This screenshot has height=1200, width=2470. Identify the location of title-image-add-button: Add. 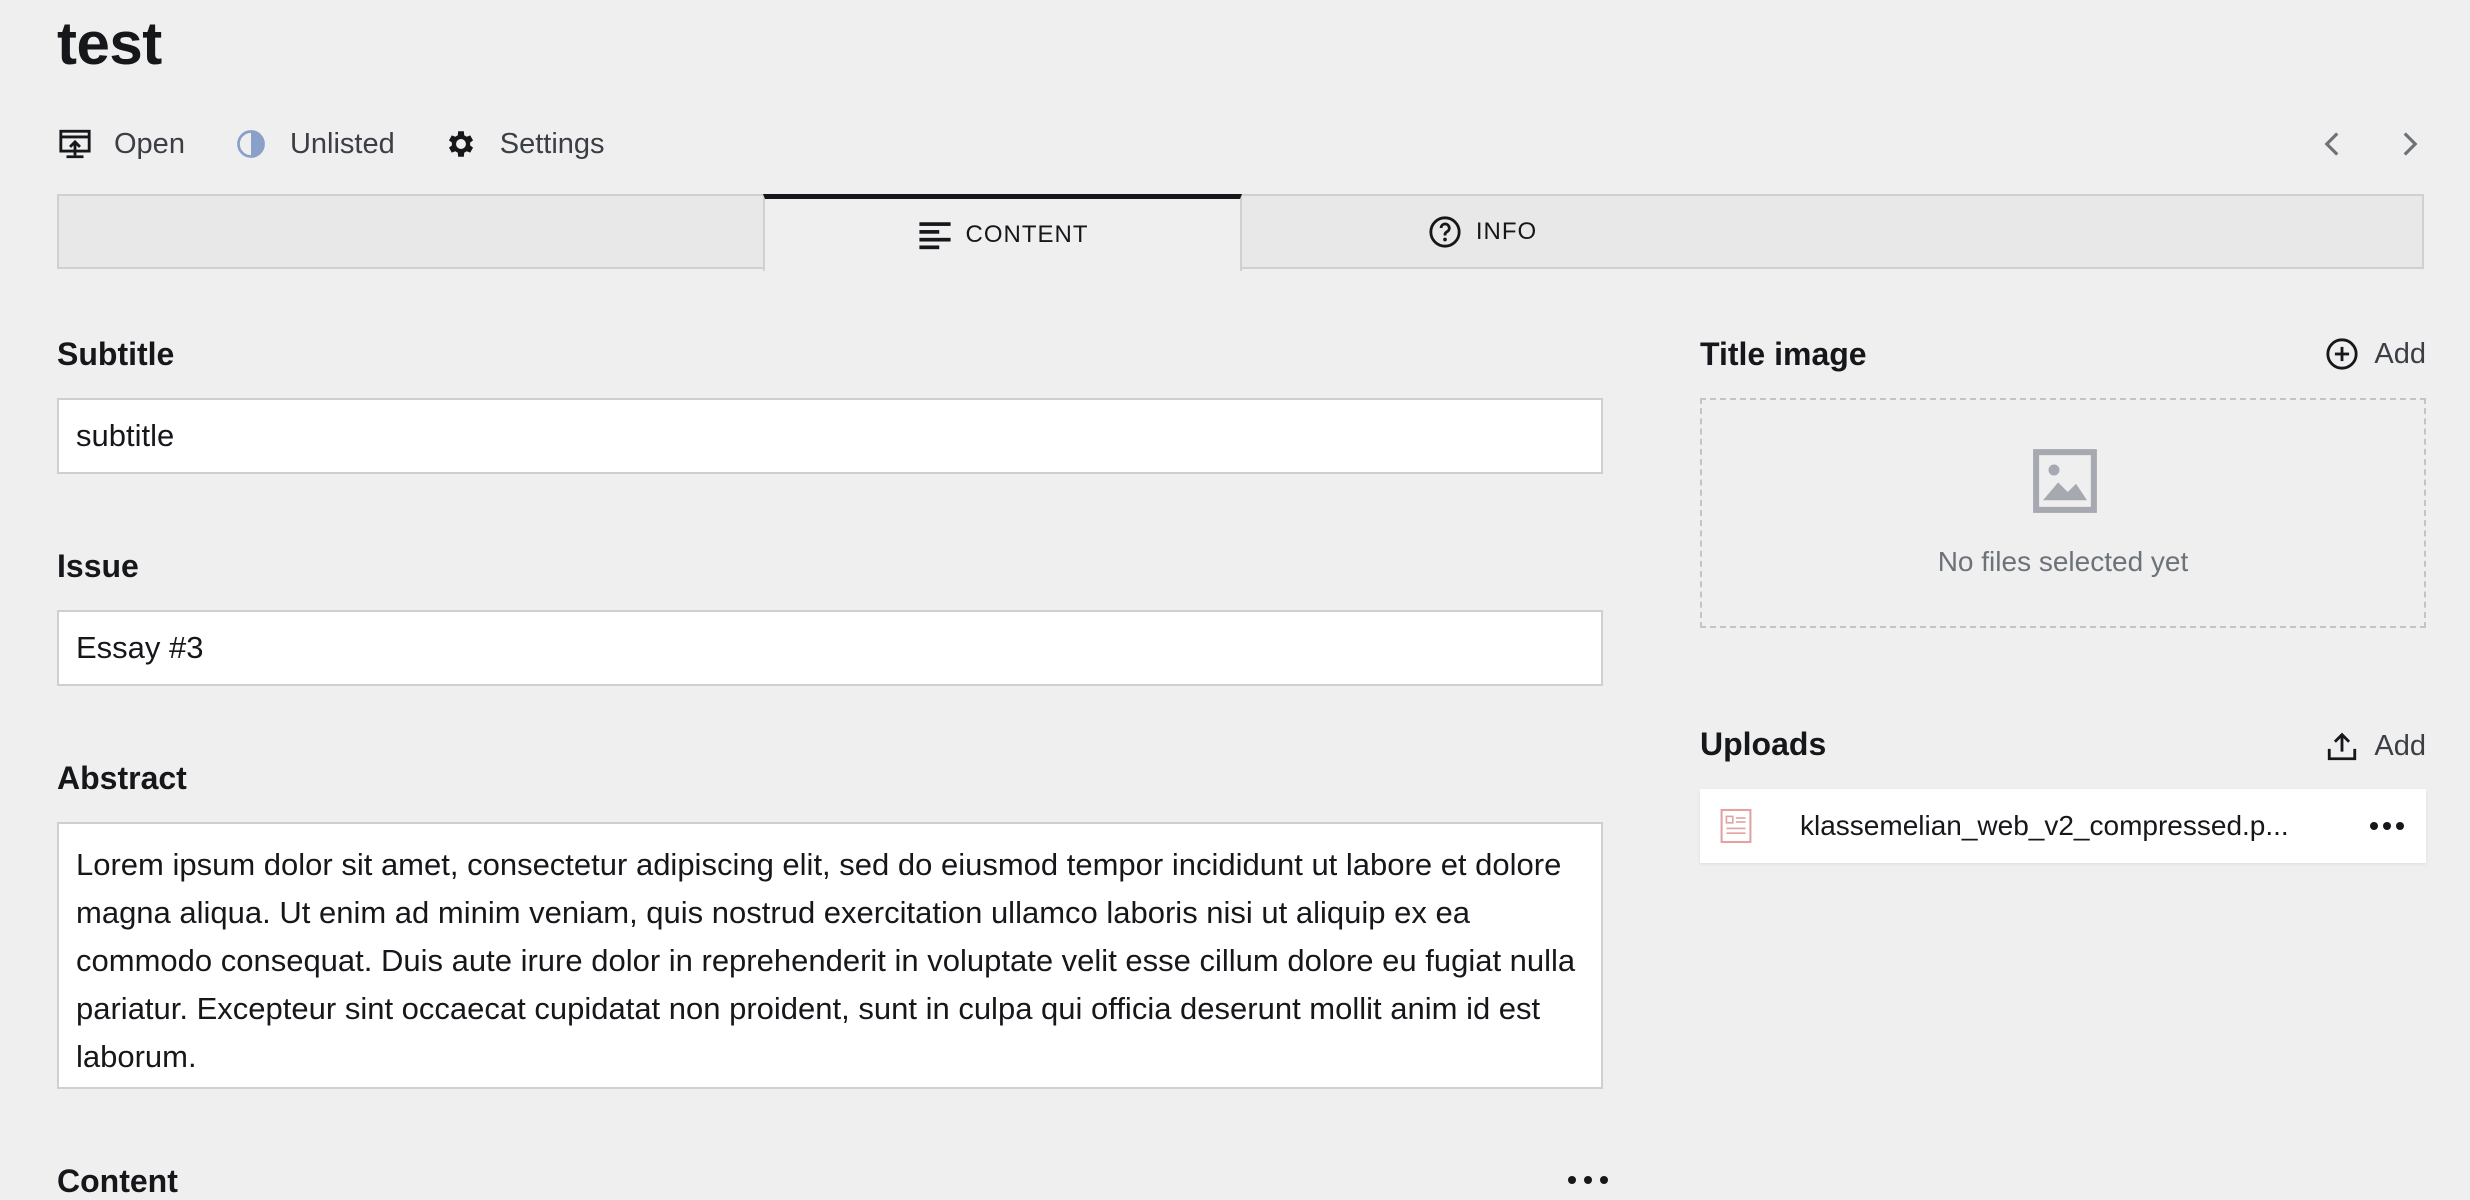
(2375, 354).